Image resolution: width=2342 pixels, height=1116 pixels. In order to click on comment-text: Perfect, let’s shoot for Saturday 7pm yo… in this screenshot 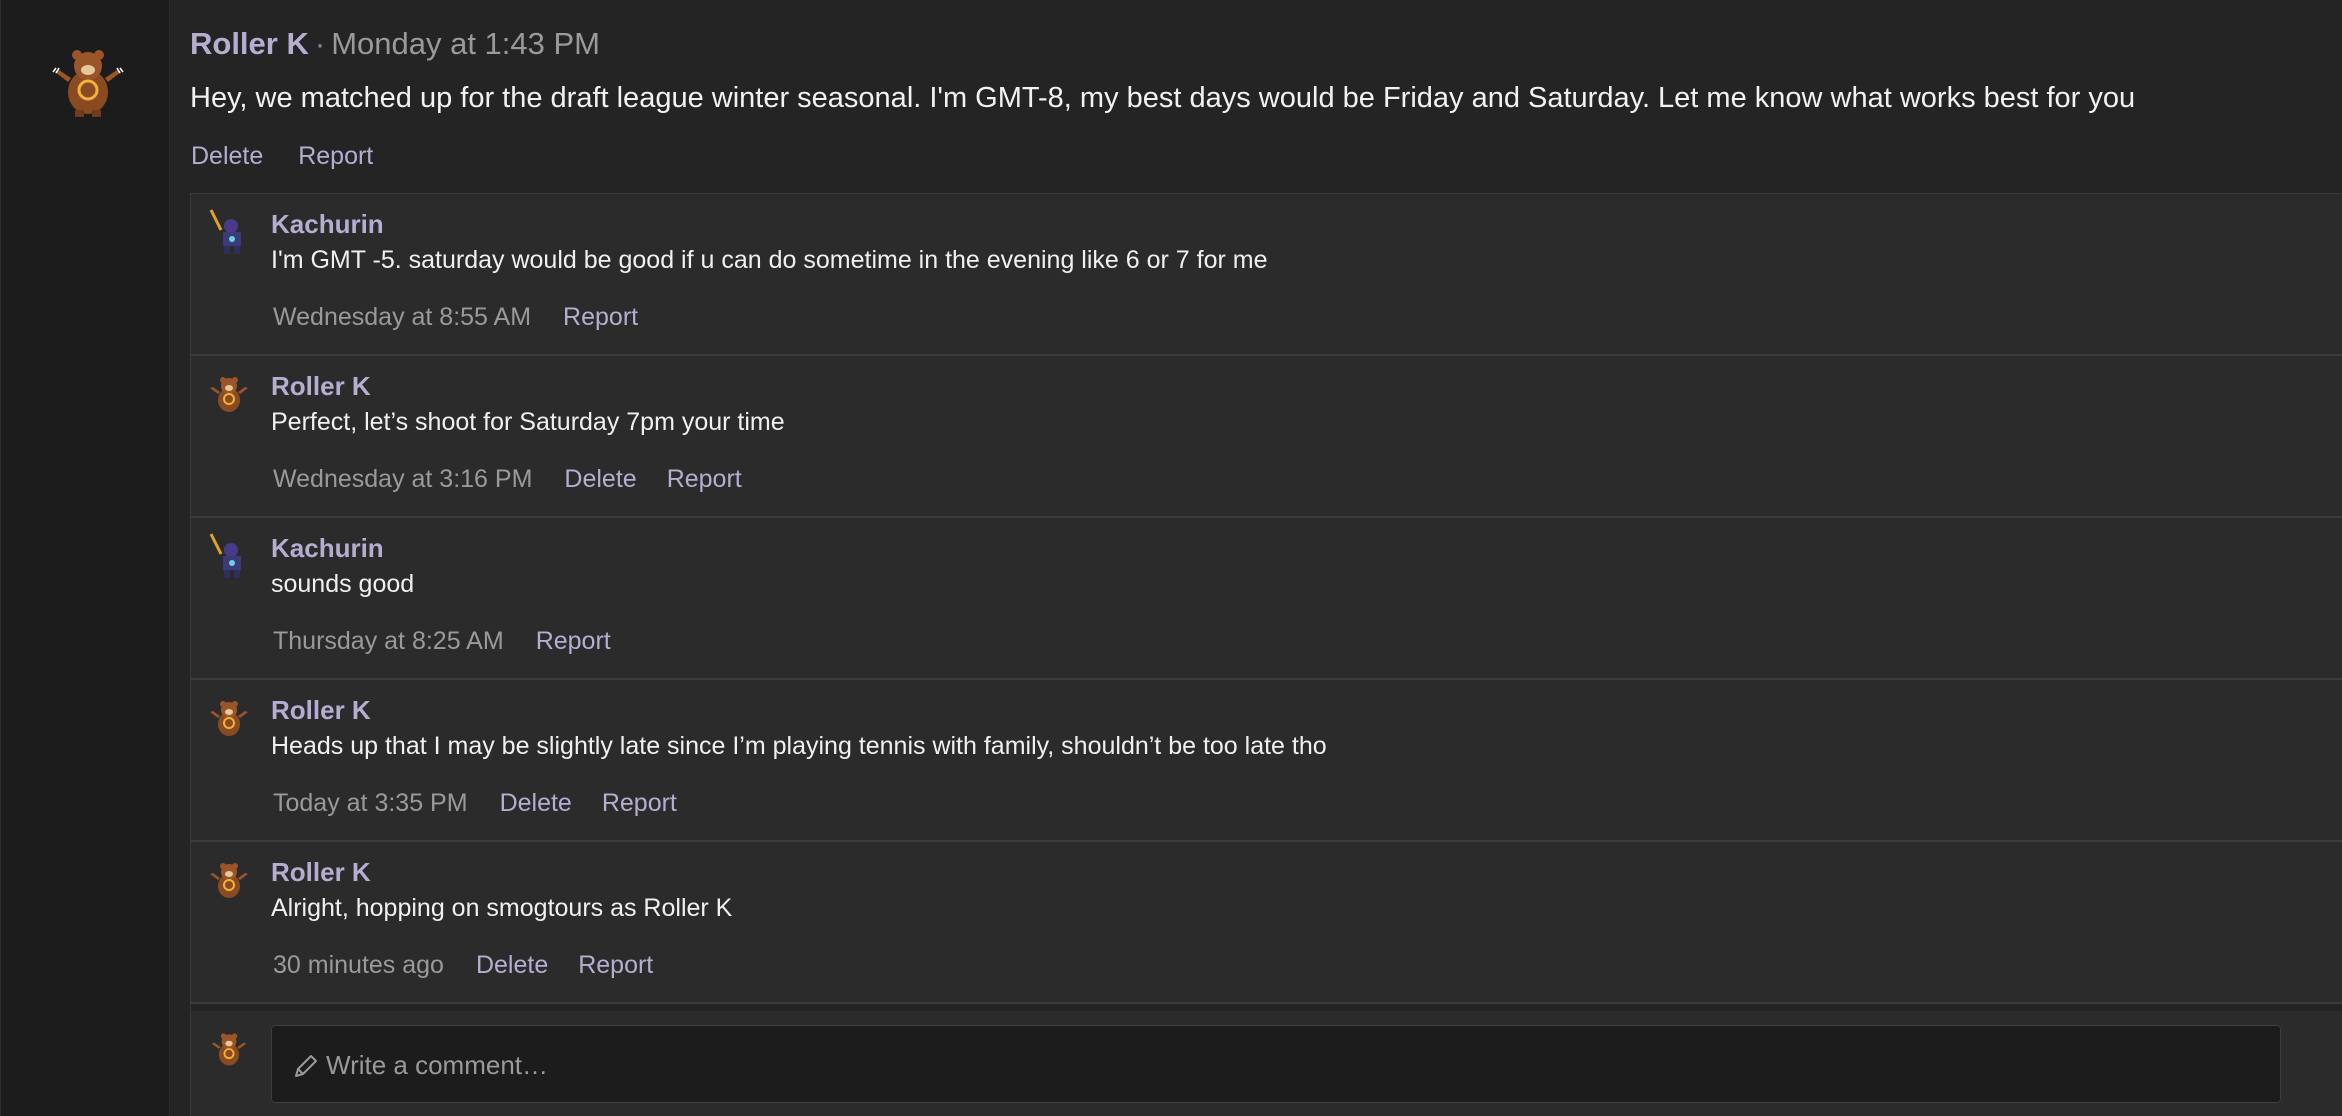, I will do `click(528, 422)`.